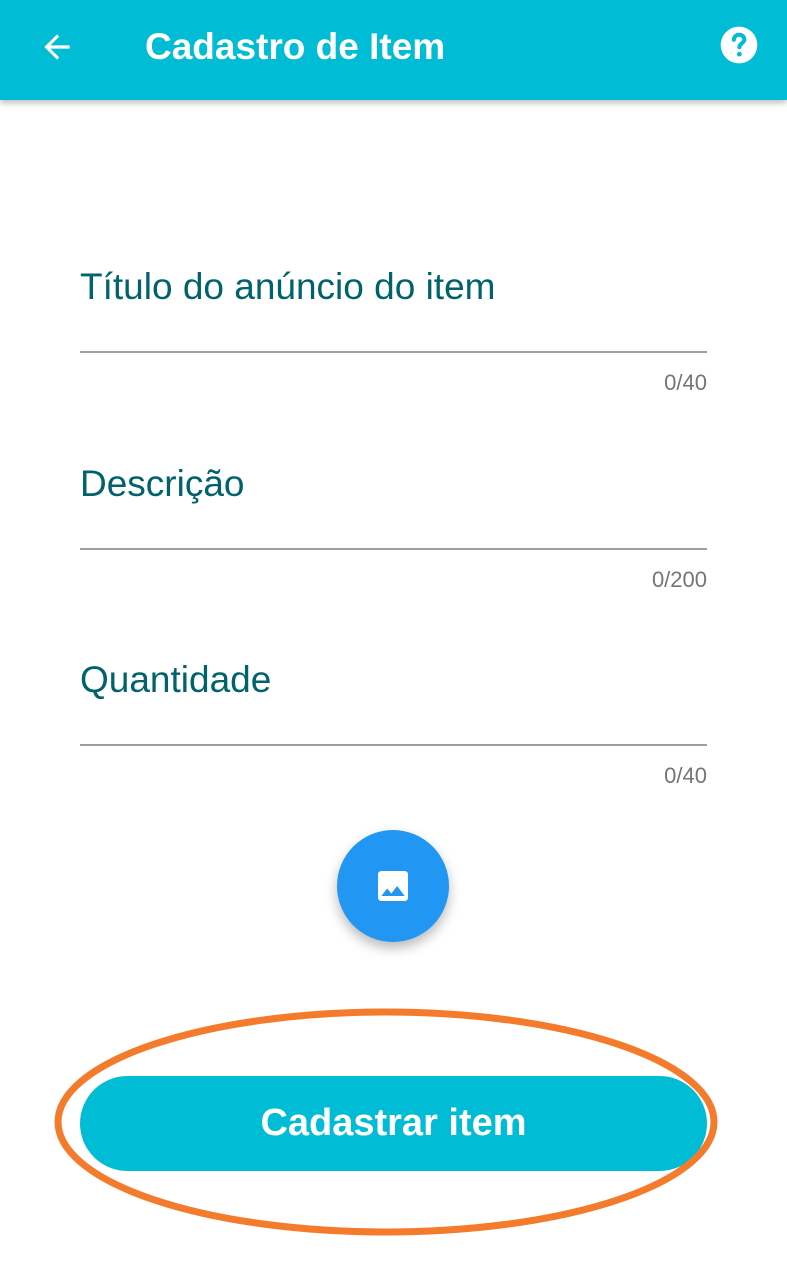 The image size is (787, 1280). I want to click on image-icon, so click(393, 886).